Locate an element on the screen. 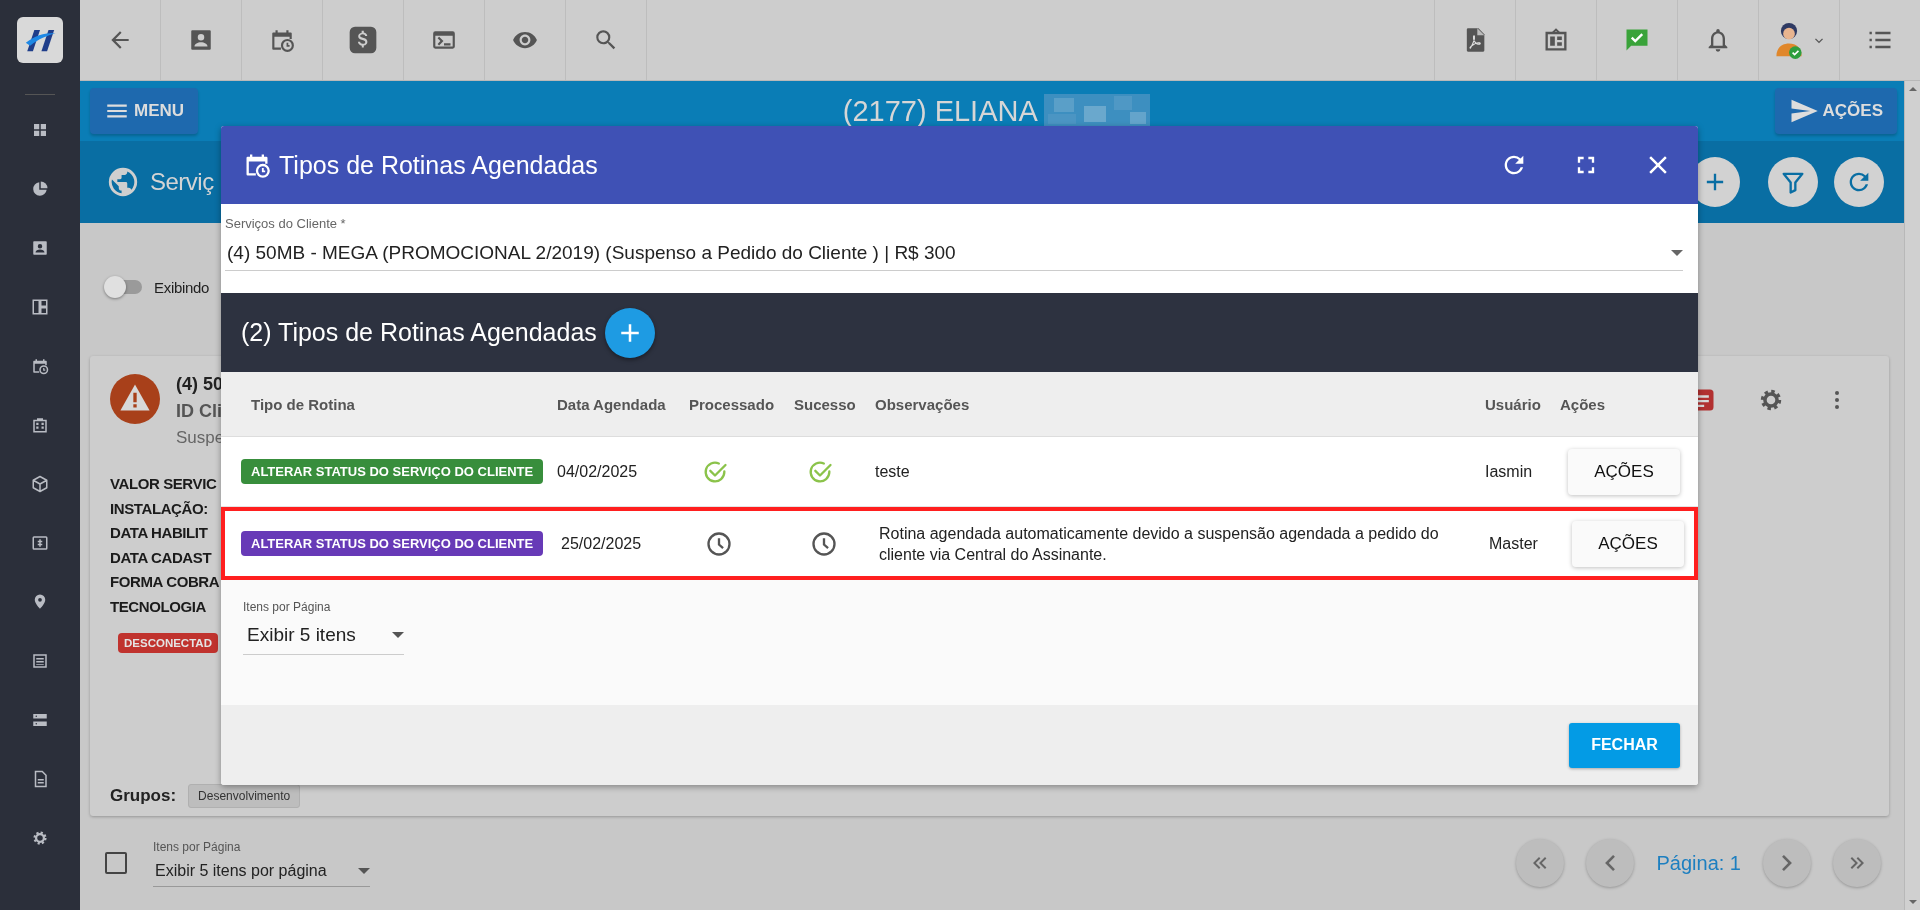  chevron-right-icon is located at coordinates (1787, 863).